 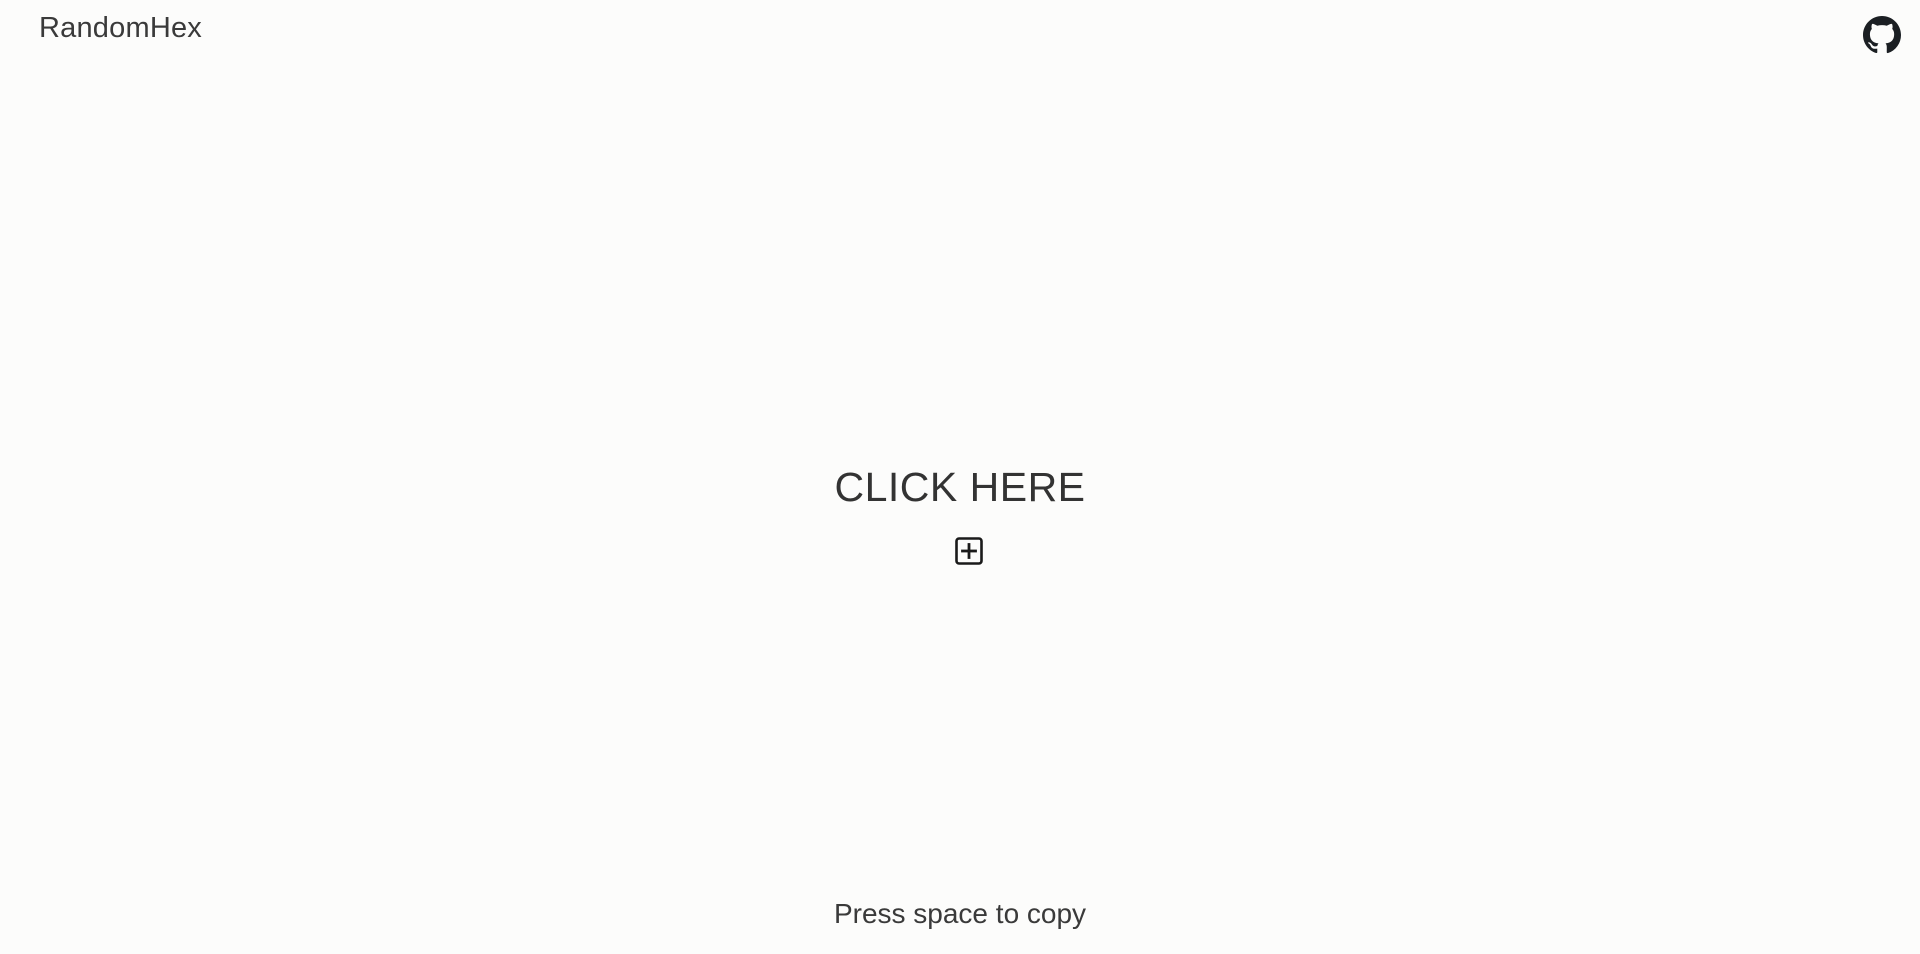 I want to click on brand-title: RandomHex, so click(x=120, y=28).